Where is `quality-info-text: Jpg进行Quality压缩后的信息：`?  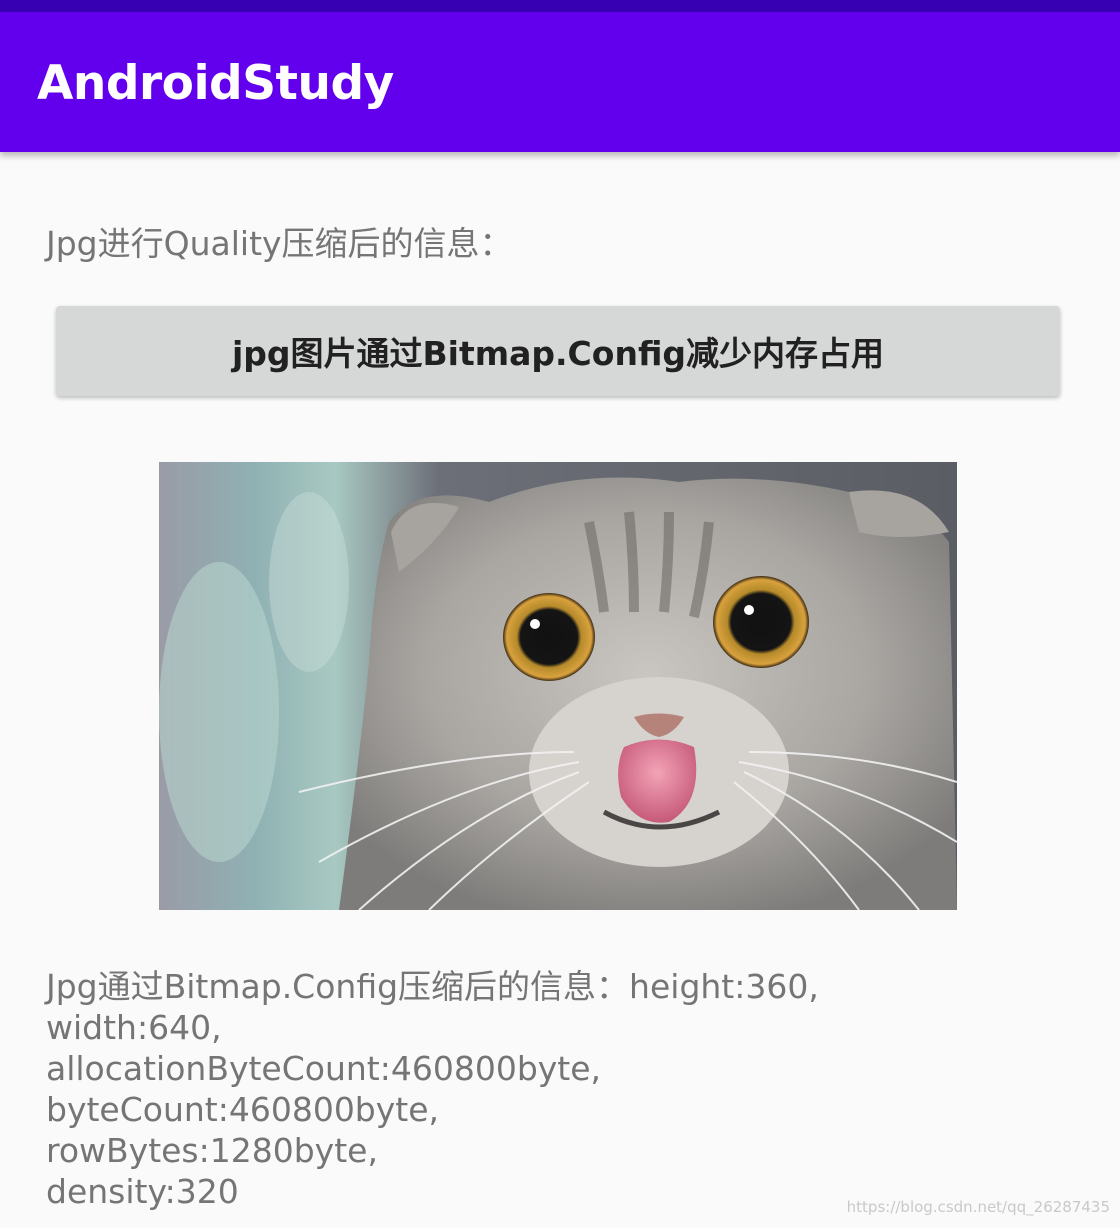
quality-info-text: Jpg进行Quality压缩后的信息： is located at coordinates (279, 243).